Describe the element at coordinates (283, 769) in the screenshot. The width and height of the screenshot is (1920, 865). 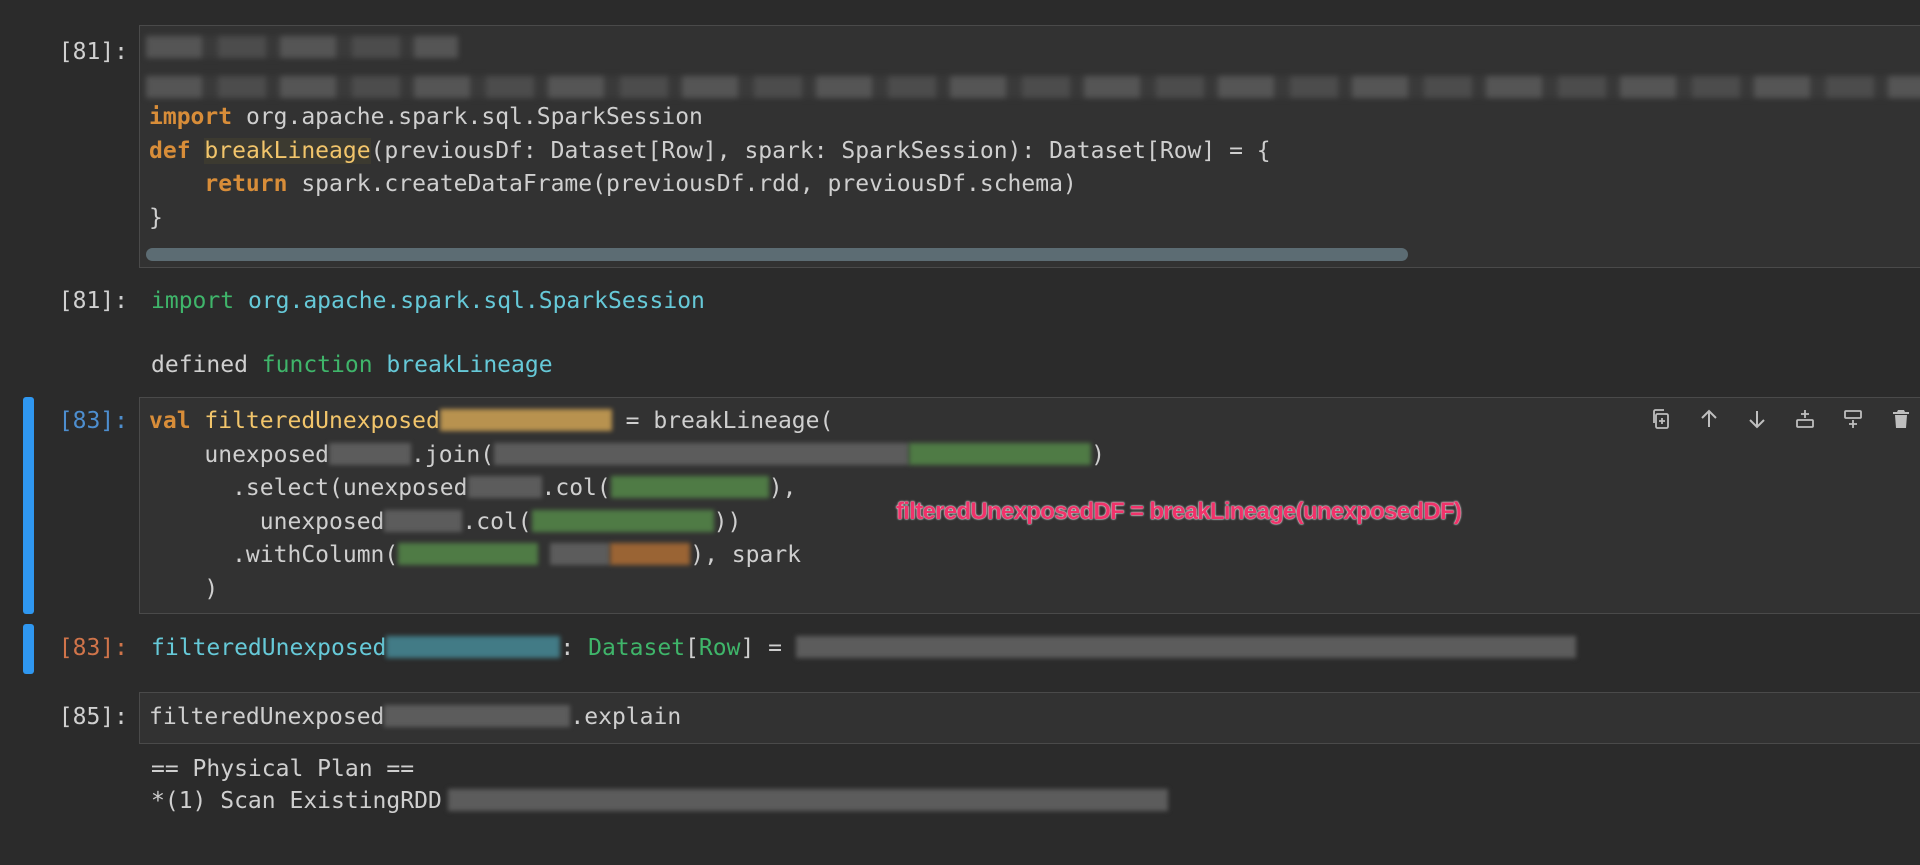
I see `output-line: == Physical Plan ==` at that location.